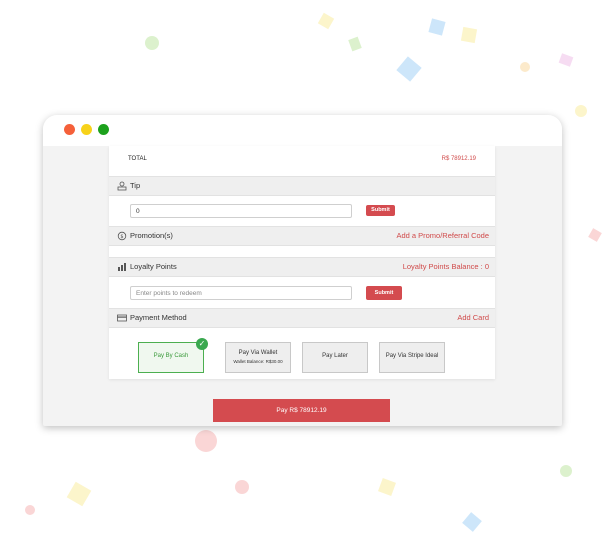 This screenshot has height=541, width=607. Describe the element at coordinates (258, 357) in the screenshot. I see `pay-via-wallet-option: Pay Via Wallet Wallet Balance: R$30.00` at that location.